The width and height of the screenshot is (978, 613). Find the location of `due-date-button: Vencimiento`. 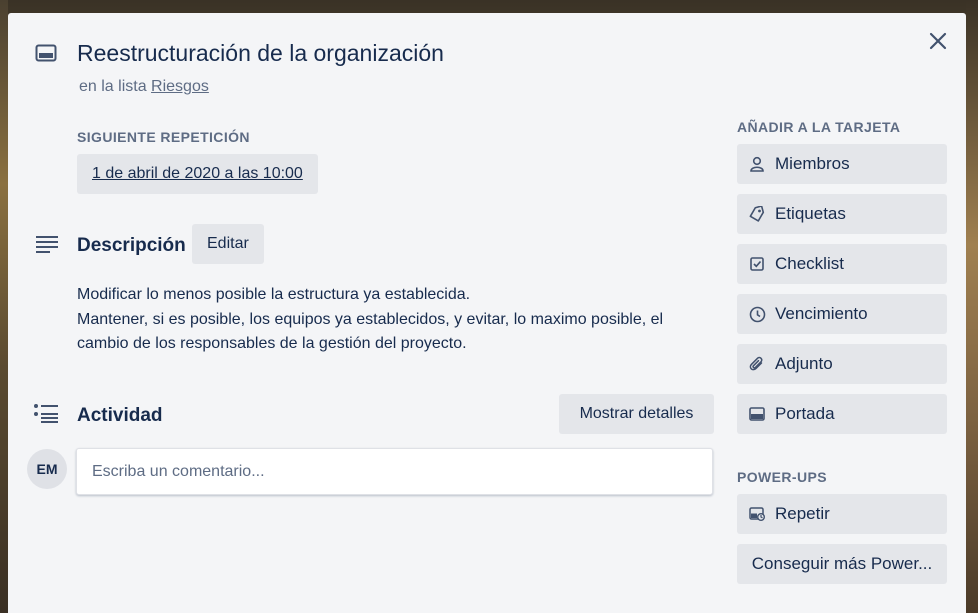

due-date-button: Vencimiento is located at coordinates (842, 314).